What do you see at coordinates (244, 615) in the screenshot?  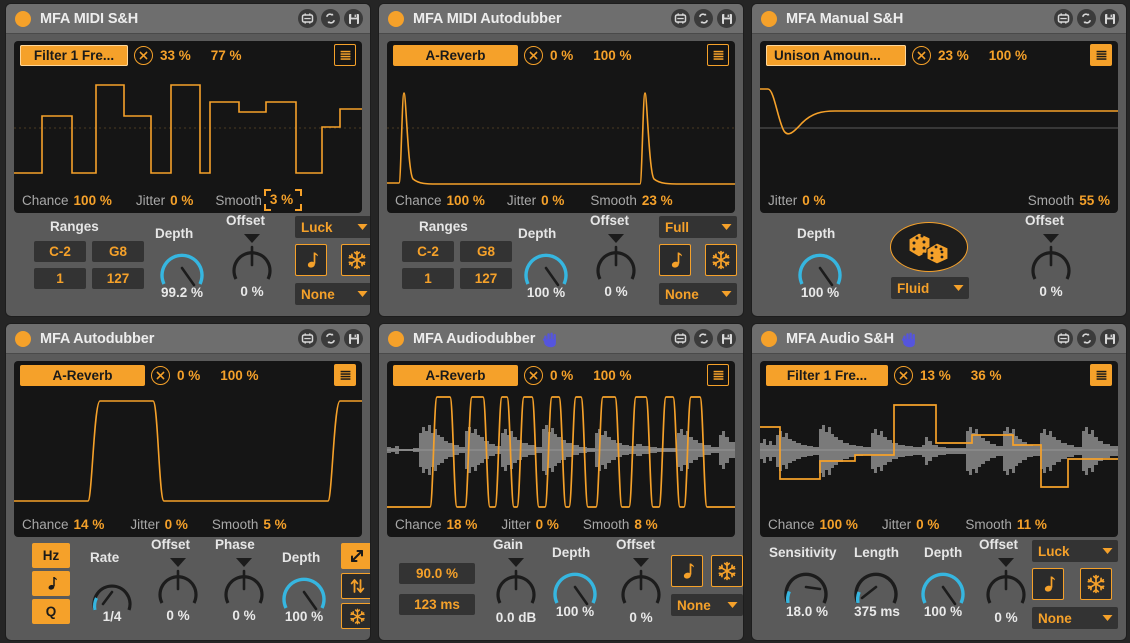 I see `phase-value: 0 %` at bounding box center [244, 615].